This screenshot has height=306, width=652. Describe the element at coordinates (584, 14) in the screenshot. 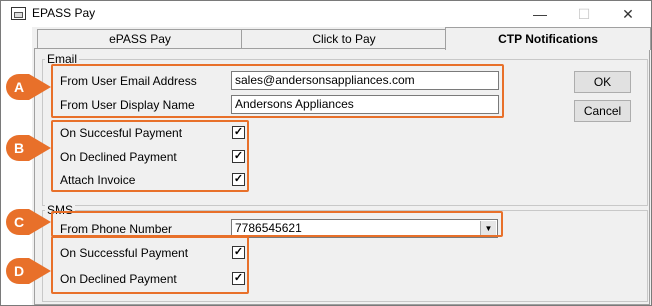

I see `maximize-button: ☐` at that location.